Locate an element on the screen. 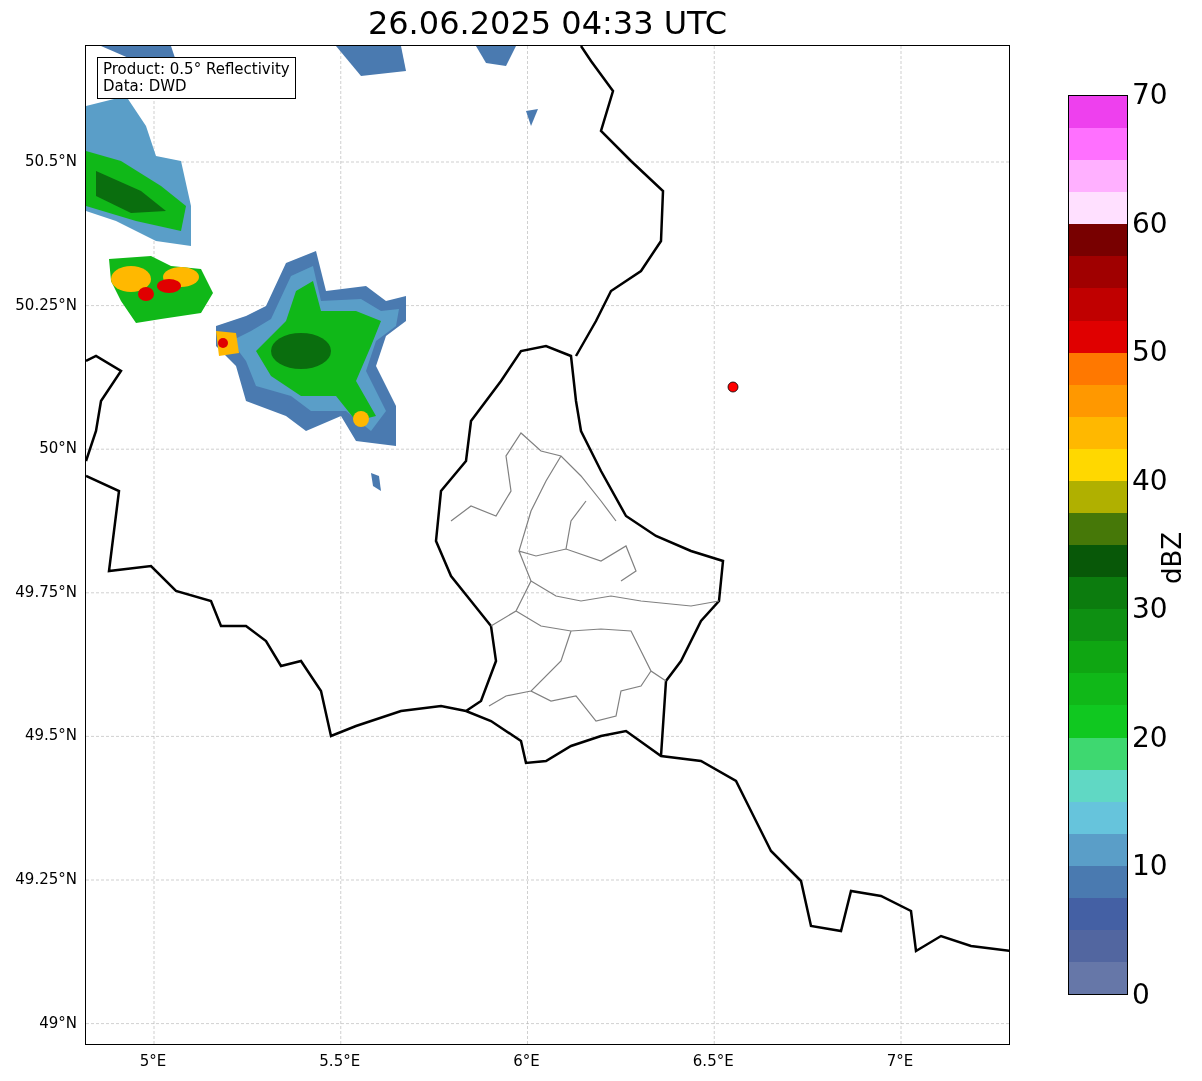 This screenshot has height=1081, width=1202. station-marker is located at coordinates (733, 387).